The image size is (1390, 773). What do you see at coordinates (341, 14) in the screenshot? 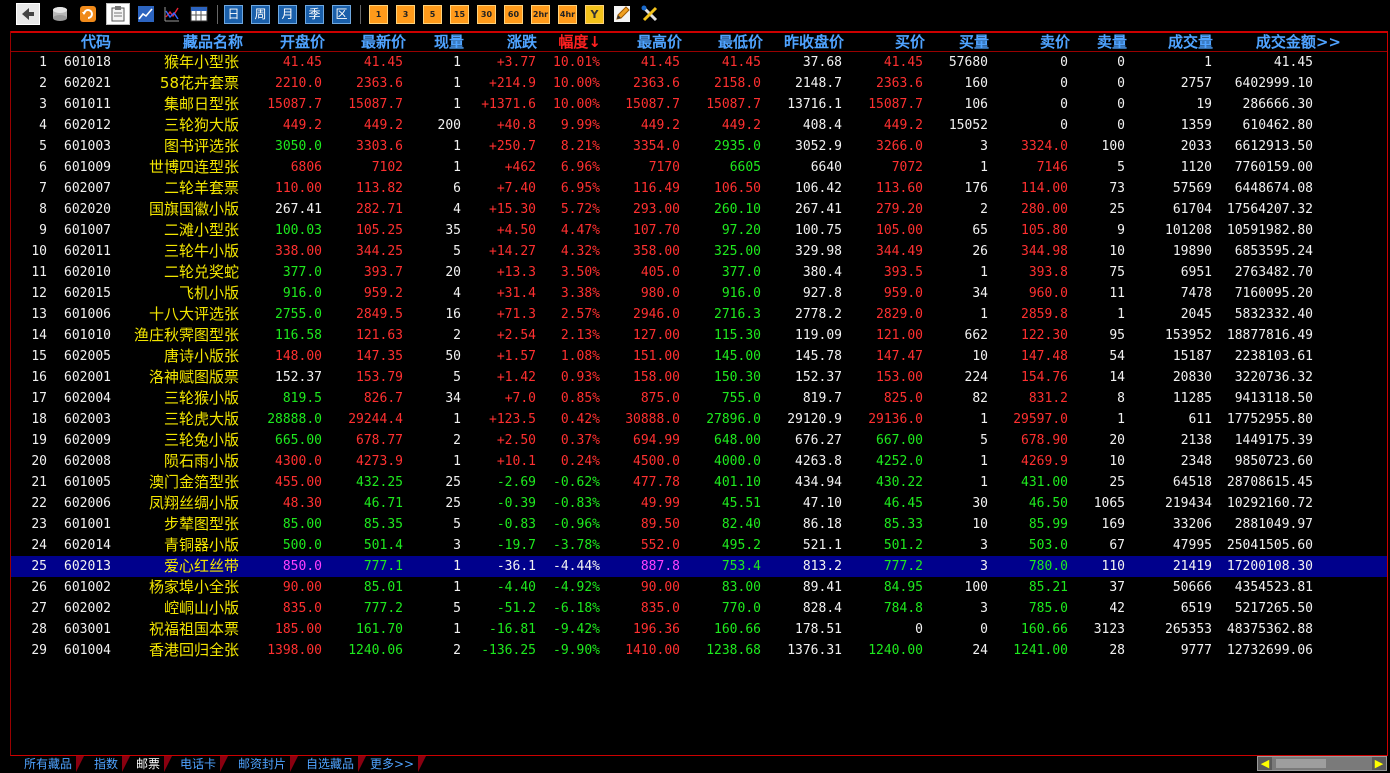
I see `period-range-button: 区` at bounding box center [341, 14].